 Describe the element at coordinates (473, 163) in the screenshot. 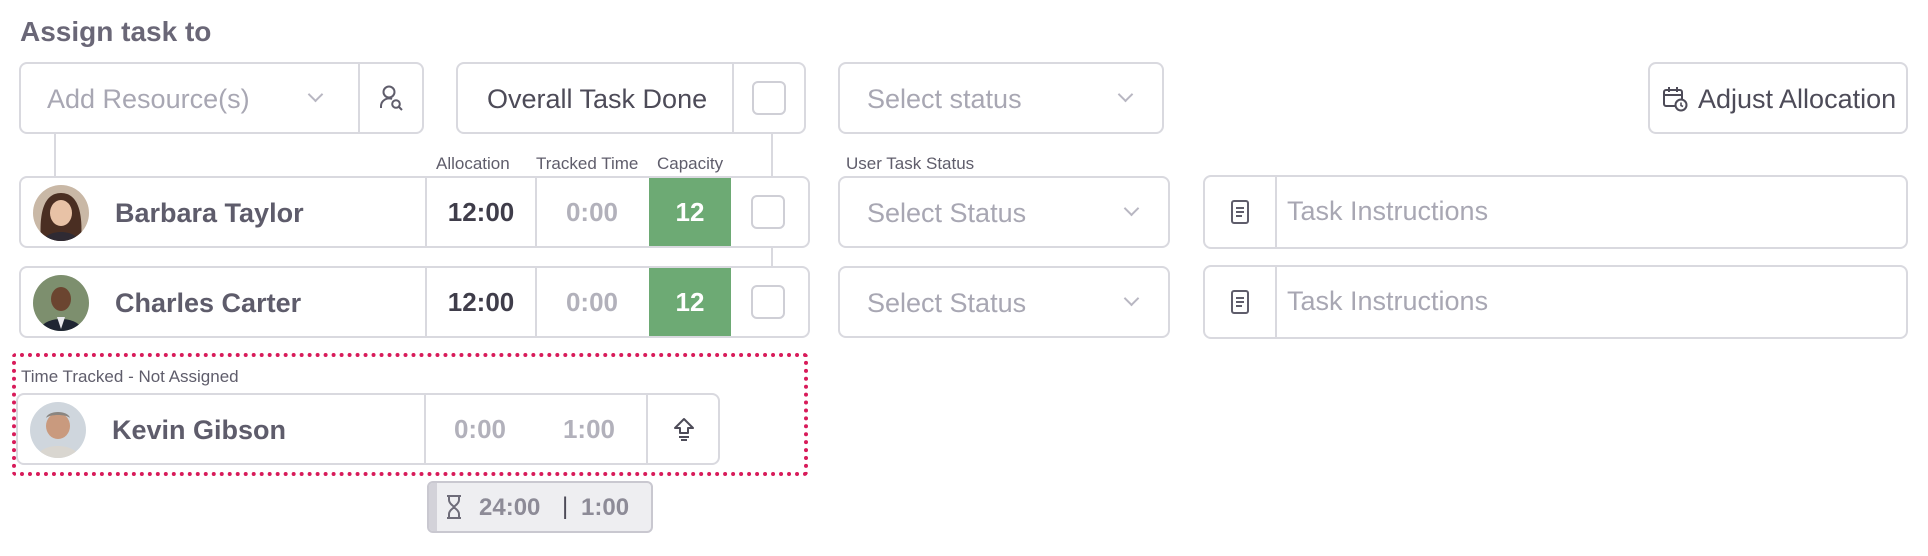

I see `column-header-allocation: Allocation` at that location.